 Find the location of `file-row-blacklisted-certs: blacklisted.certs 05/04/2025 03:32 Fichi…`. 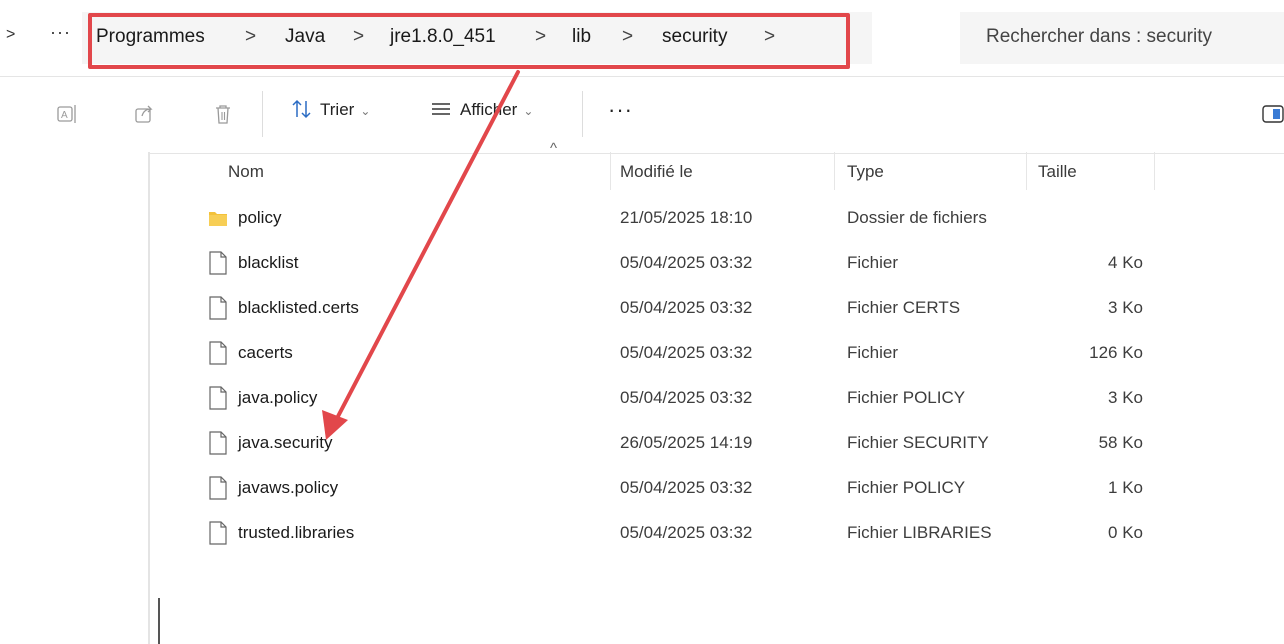

file-row-blacklisted-certs: blacklisted.certs 05/04/2025 03:32 Fichi… is located at coordinates (717, 308).